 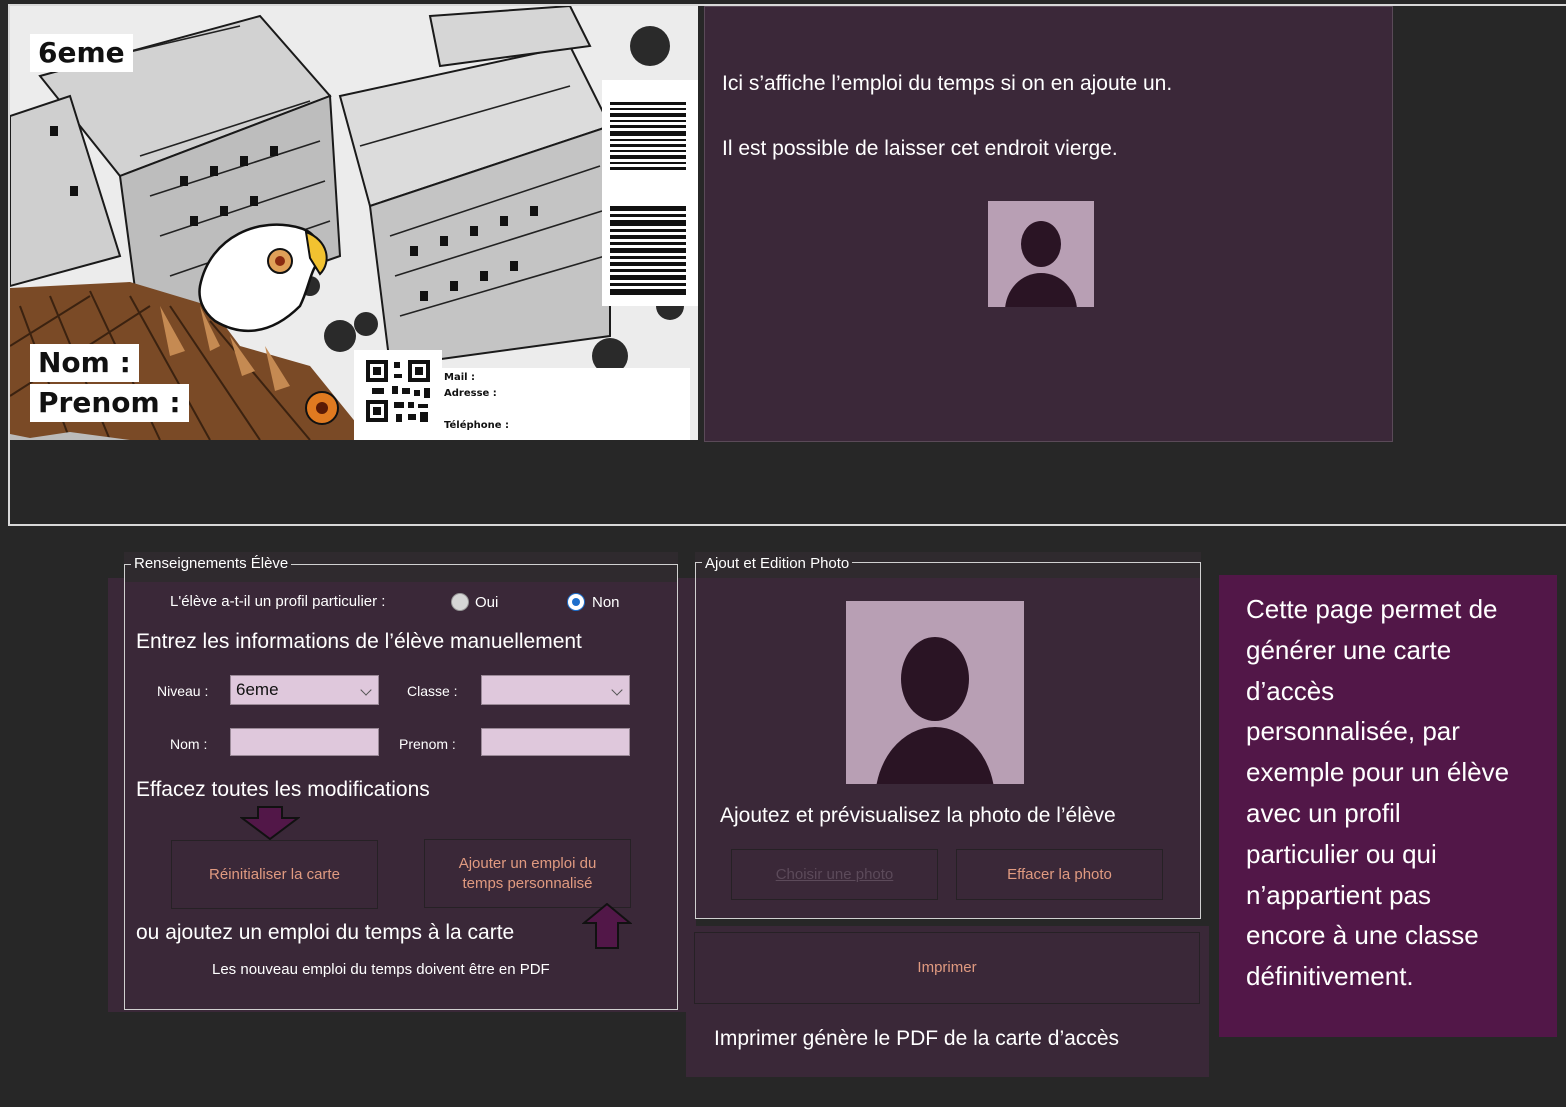 I want to click on arrow-down-icon, so click(x=270, y=823).